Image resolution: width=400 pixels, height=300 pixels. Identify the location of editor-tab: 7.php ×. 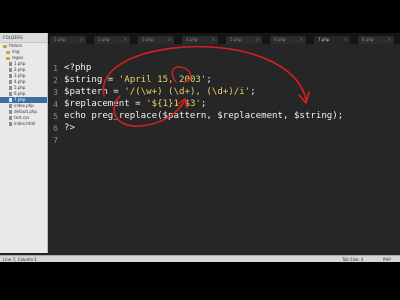
(332, 40).